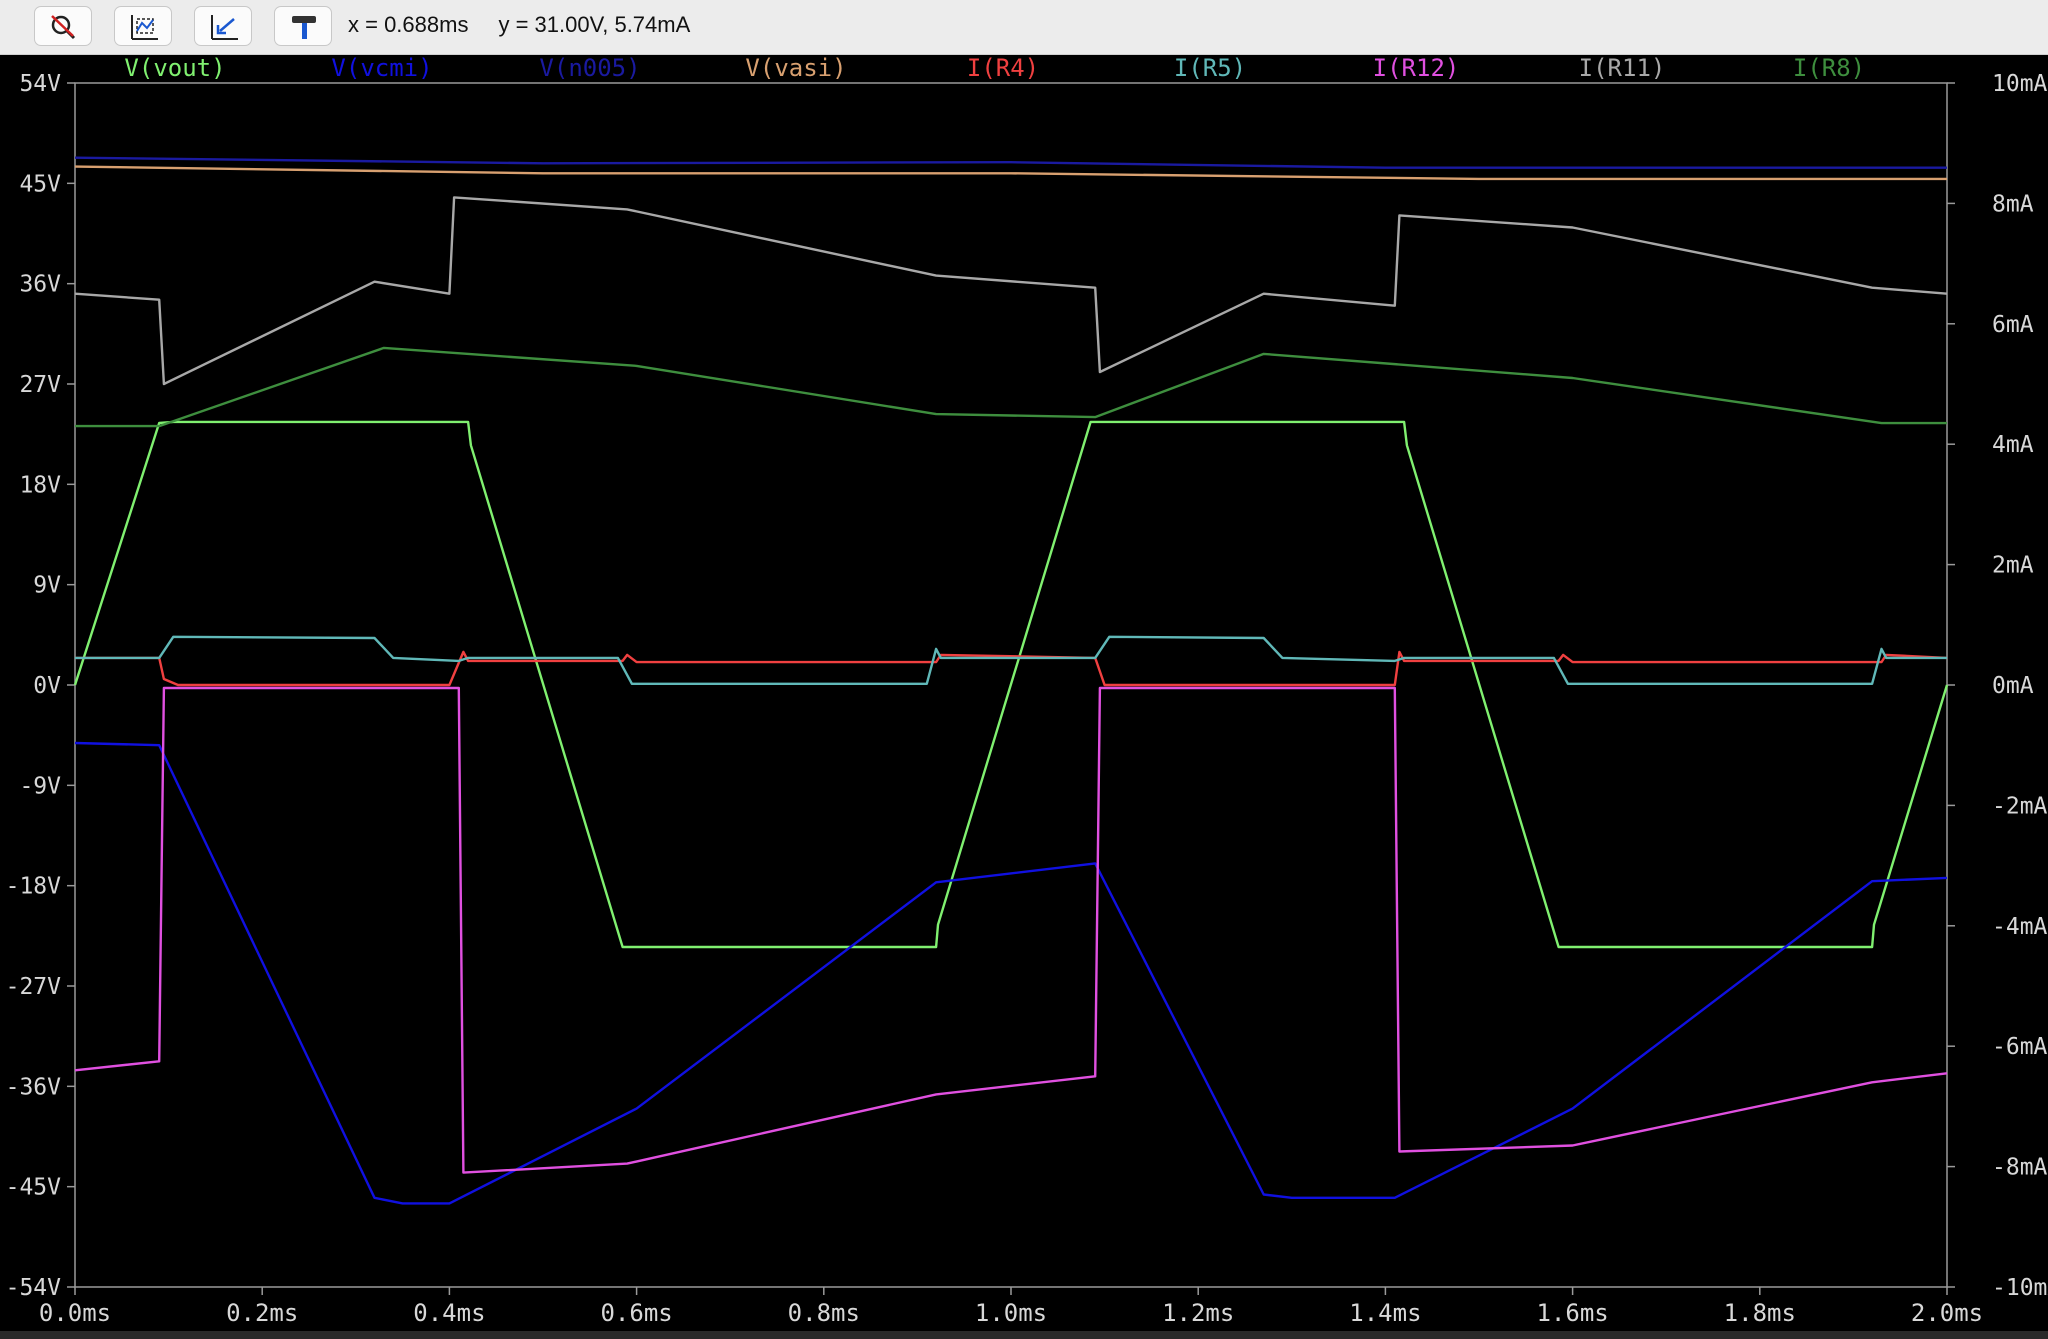  Describe the element at coordinates (1210, 68) in the screenshot. I see `legend-item: I(R5)` at that location.